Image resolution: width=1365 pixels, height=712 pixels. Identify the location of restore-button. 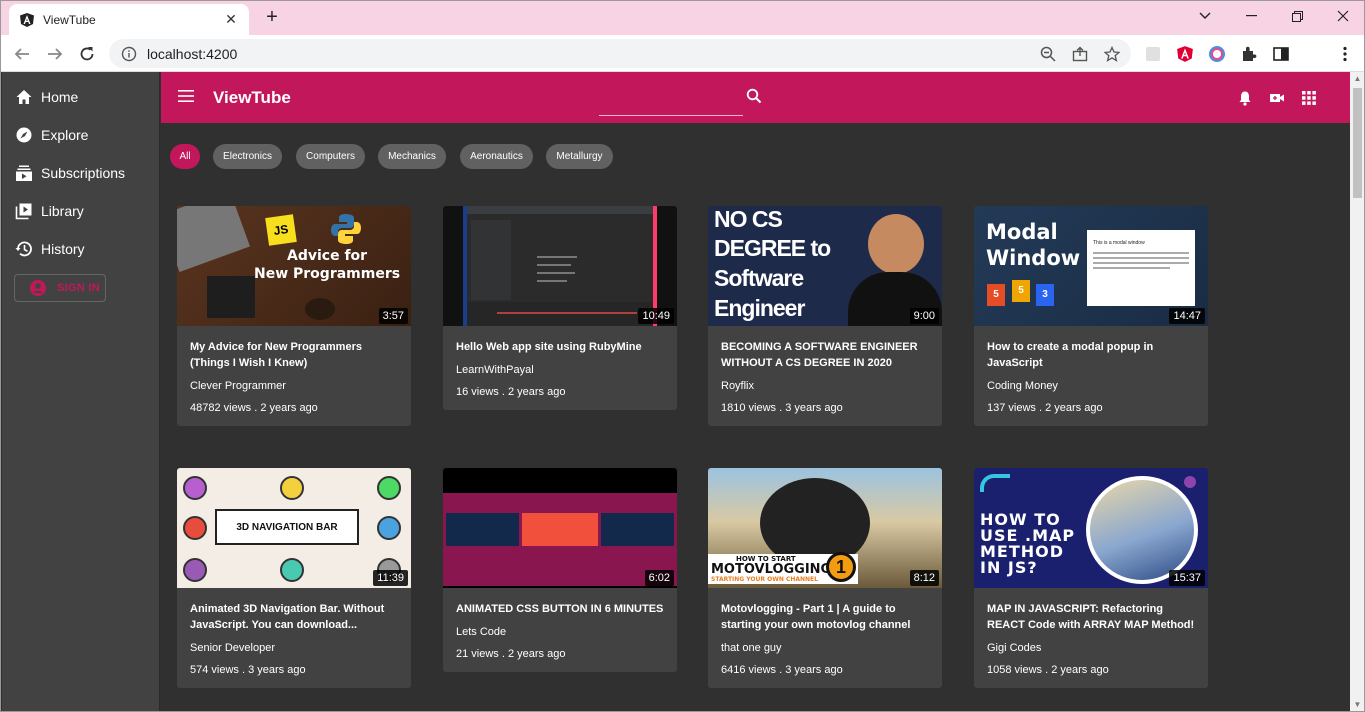
(1297, 16).